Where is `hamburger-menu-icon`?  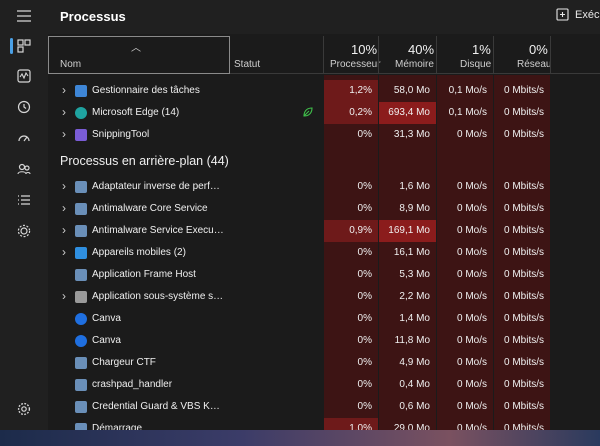 hamburger-menu-icon is located at coordinates (24, 16).